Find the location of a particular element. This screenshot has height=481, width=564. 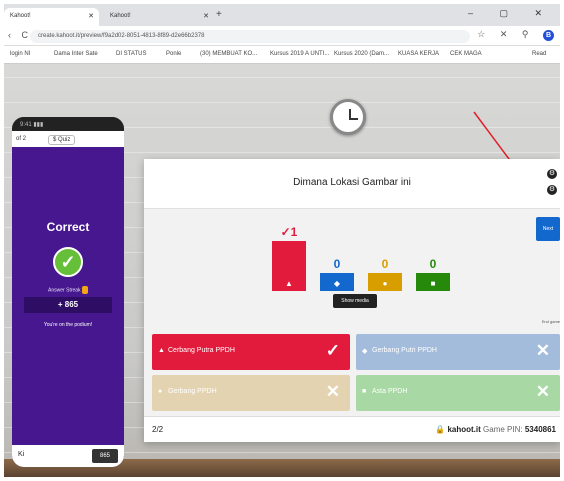

result-bar-icon: ■ is located at coordinates (433, 284).